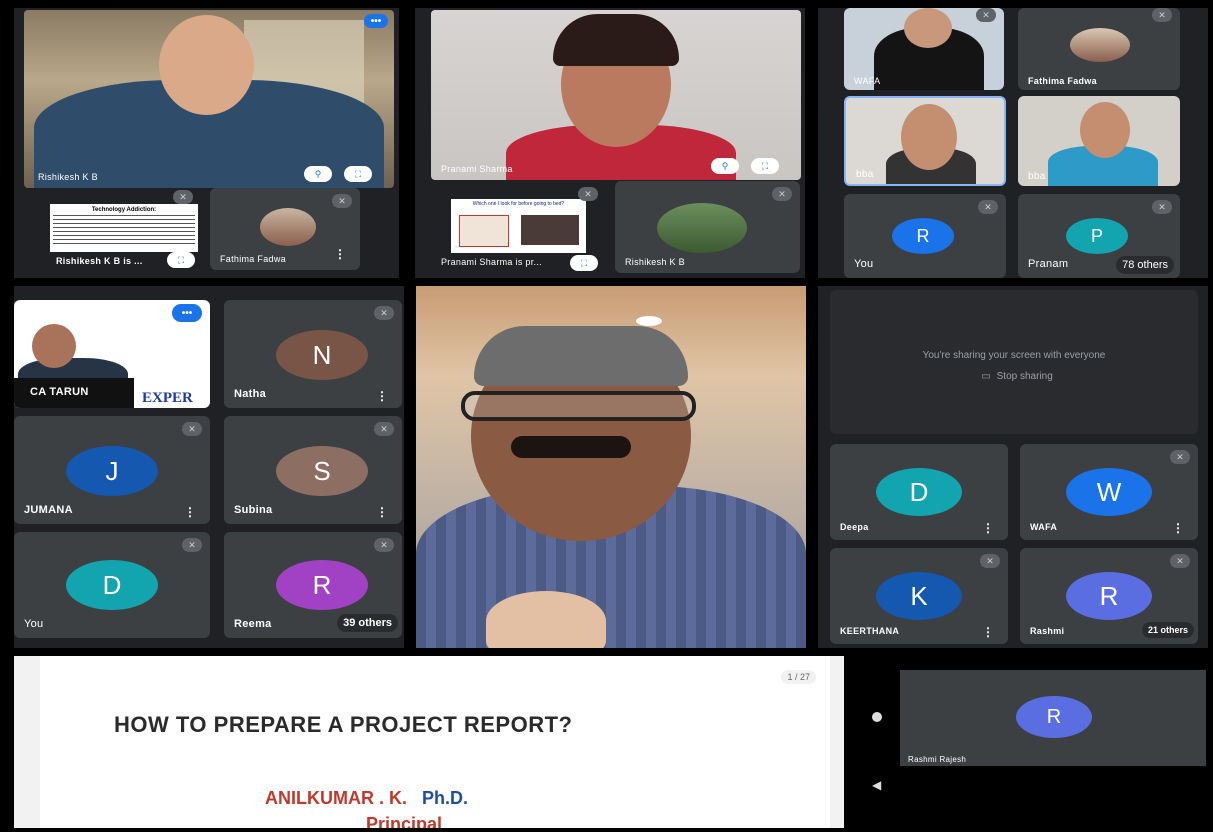  What do you see at coordinates (1024, 376) in the screenshot?
I see `stop-sharing-label: Stop sharing` at bounding box center [1024, 376].